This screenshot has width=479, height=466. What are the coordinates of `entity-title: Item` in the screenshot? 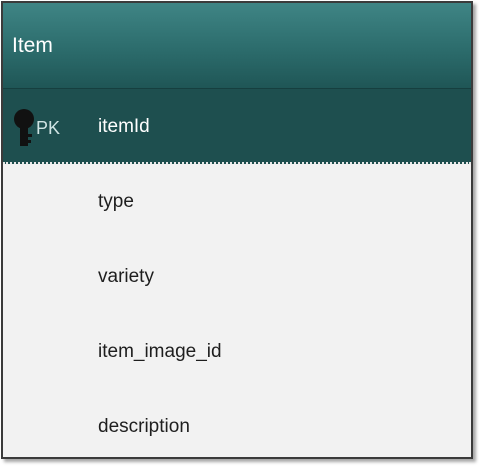 It's located at (32, 45).